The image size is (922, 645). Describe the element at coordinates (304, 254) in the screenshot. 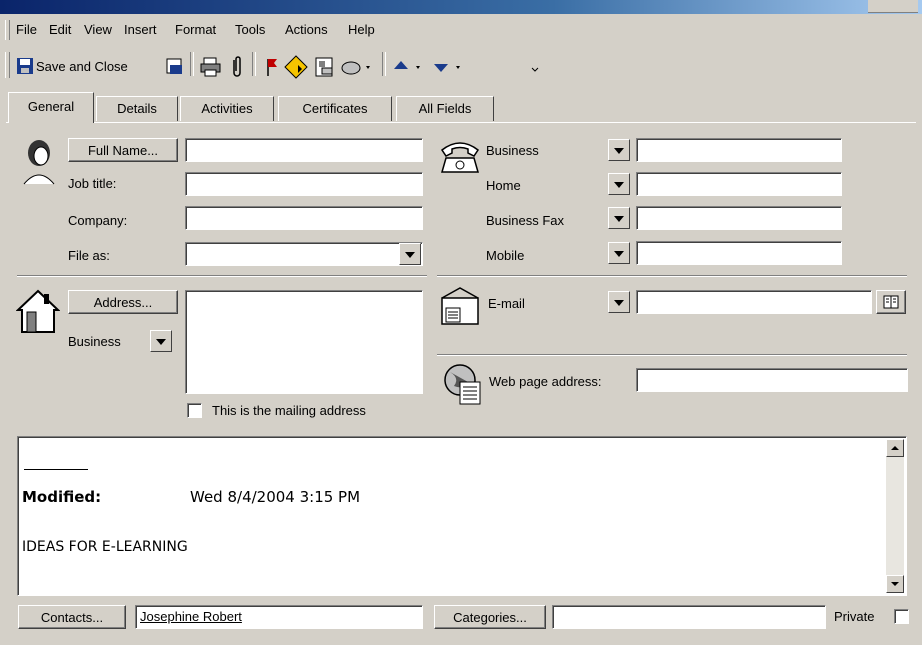

I see `file-as-combobox` at that location.